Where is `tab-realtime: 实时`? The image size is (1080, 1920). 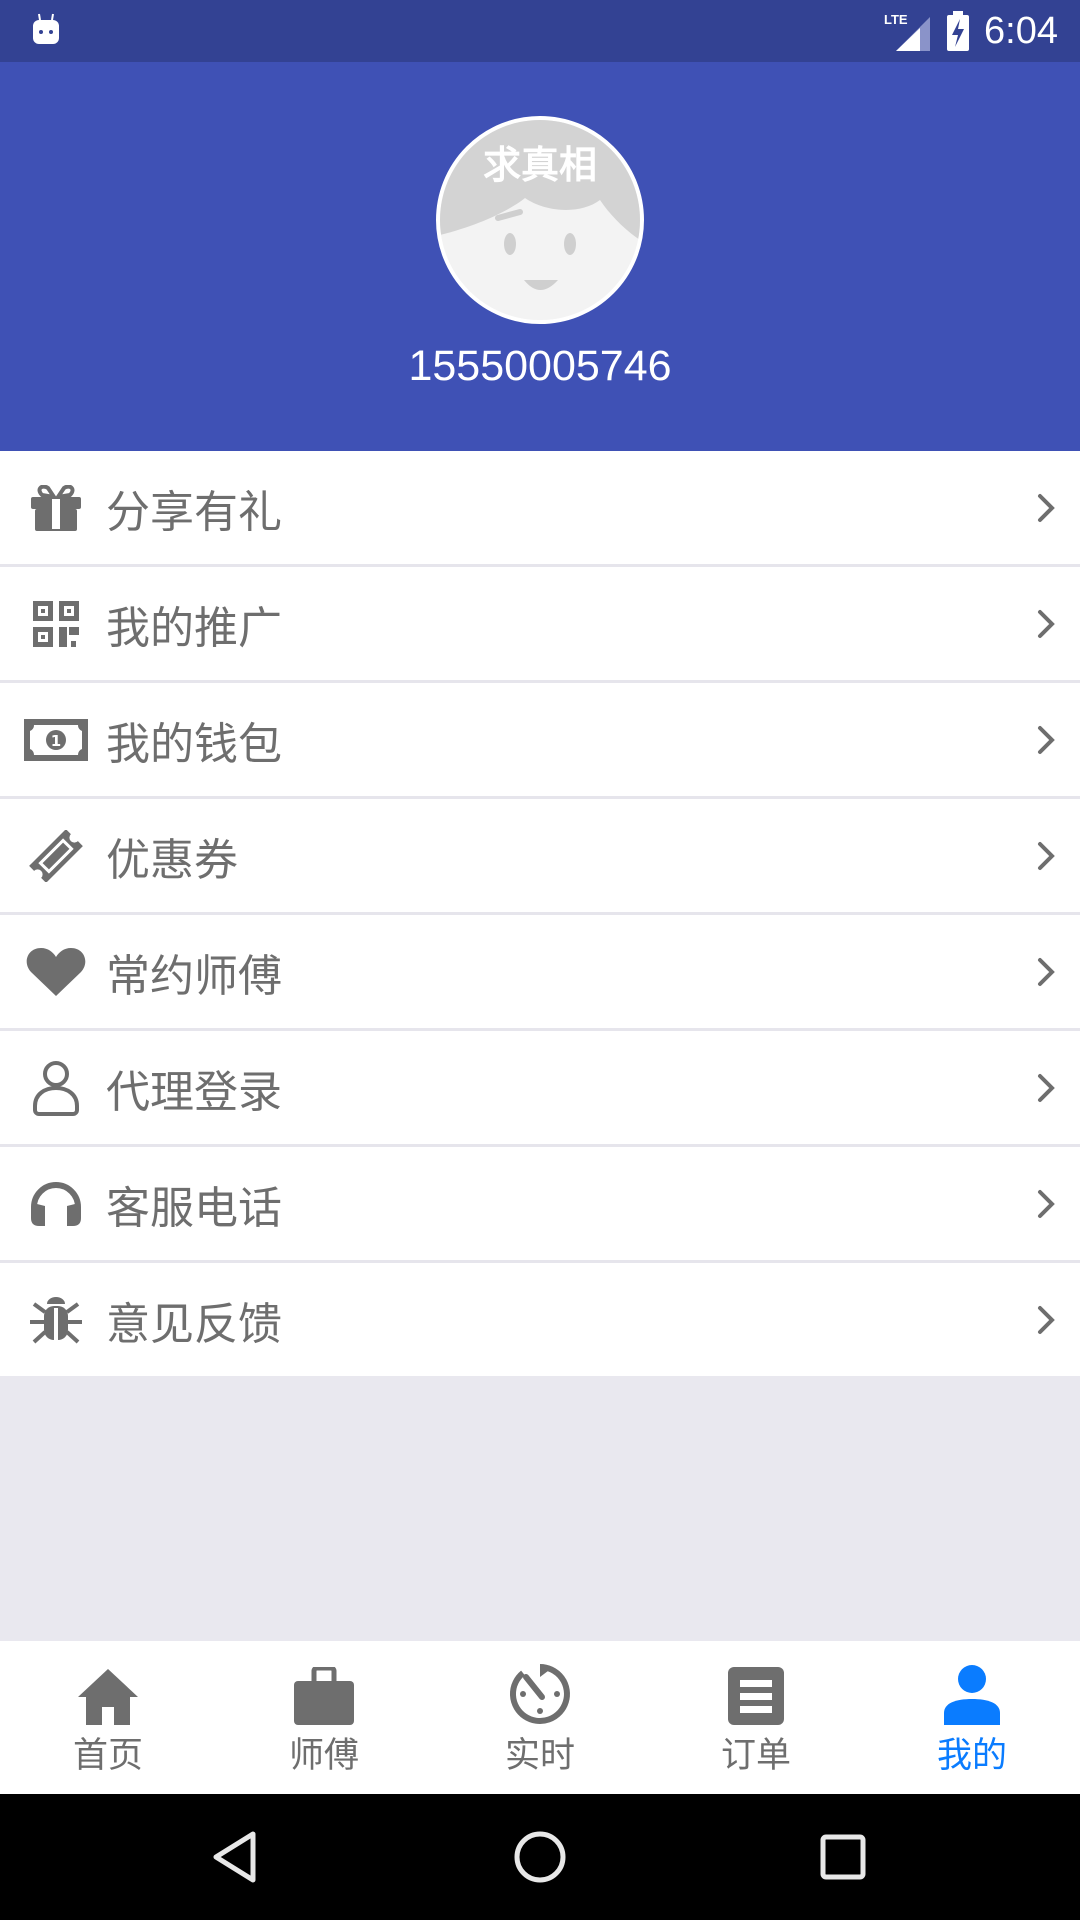
tab-realtime: 实时 is located at coordinates (540, 1717).